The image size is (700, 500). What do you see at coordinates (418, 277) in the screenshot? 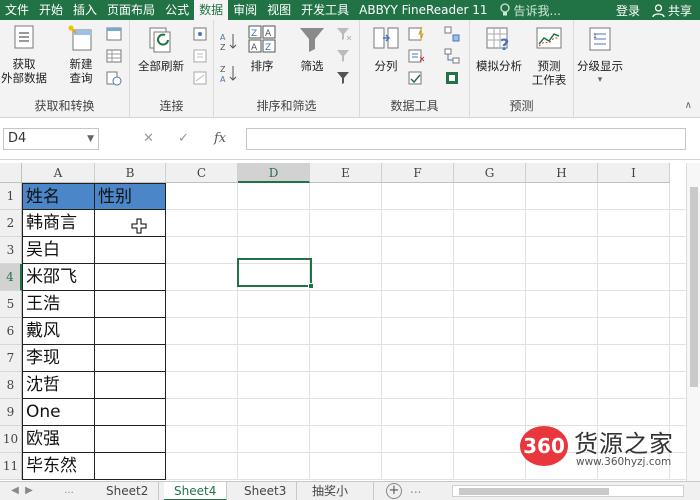
I see `cell-f4` at bounding box center [418, 277].